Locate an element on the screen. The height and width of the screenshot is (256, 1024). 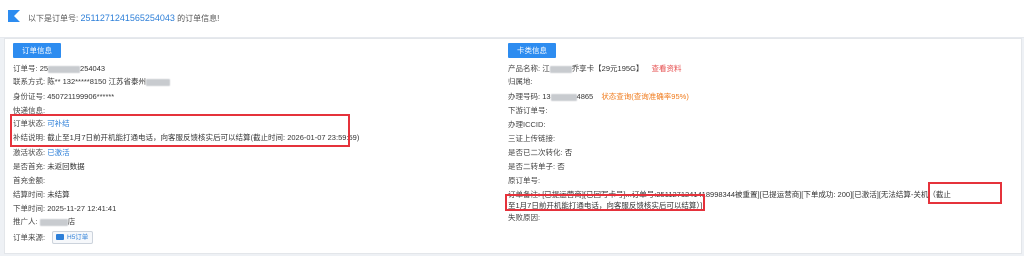
settle-time-value: 未结算 is located at coordinates (58, 194).